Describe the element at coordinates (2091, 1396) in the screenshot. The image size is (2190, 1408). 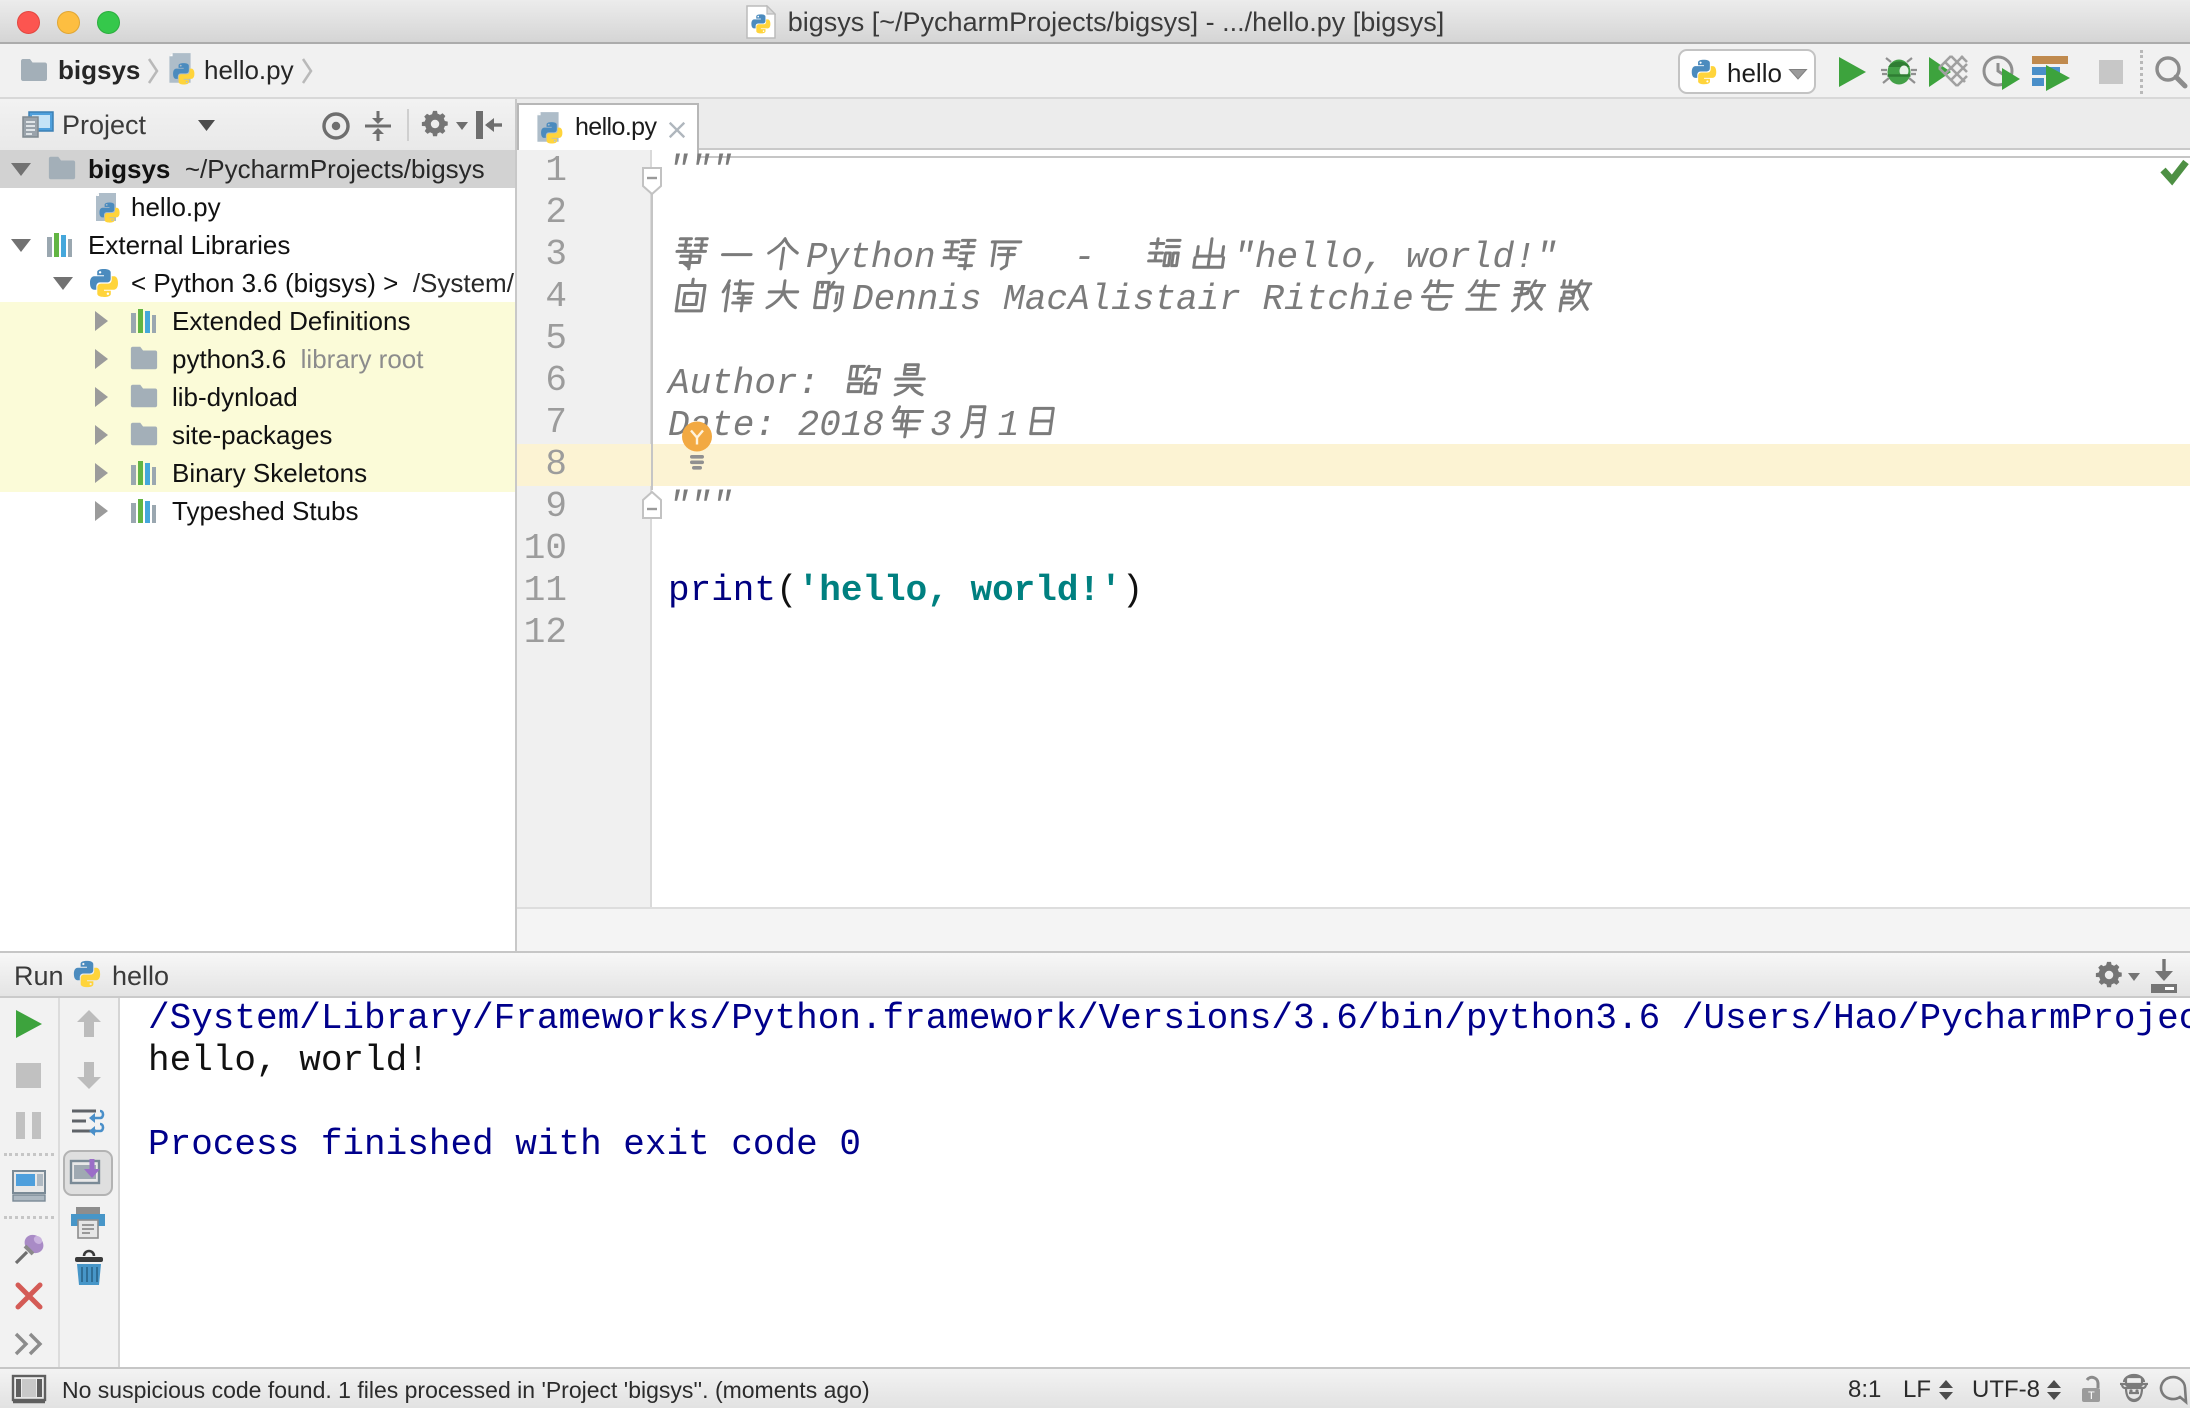
I see `svg-text: T` at that location.